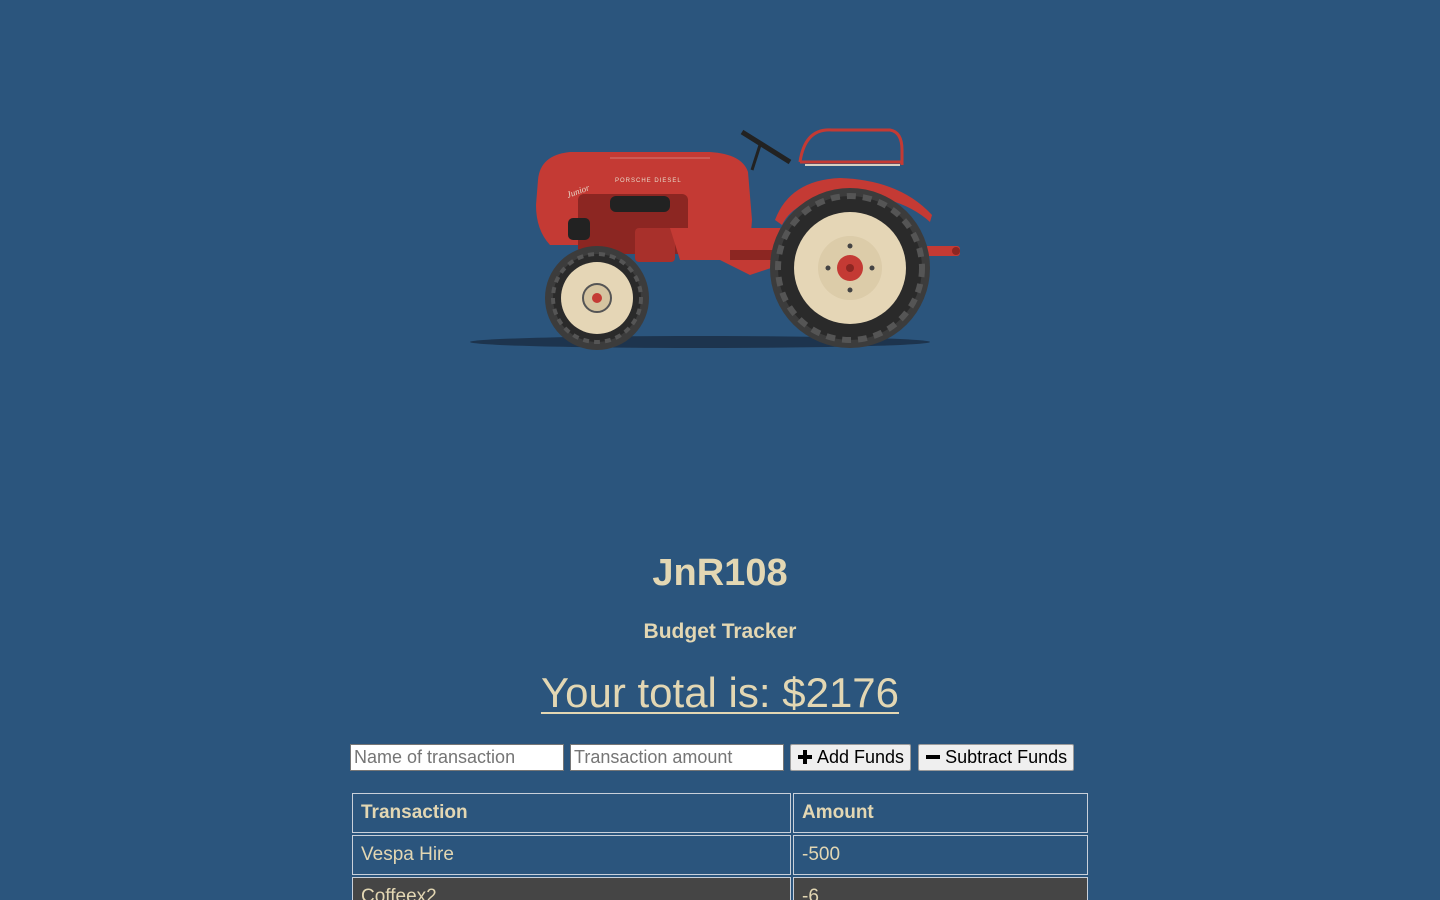  Describe the element at coordinates (933, 757) in the screenshot. I see `minus-icon` at that location.